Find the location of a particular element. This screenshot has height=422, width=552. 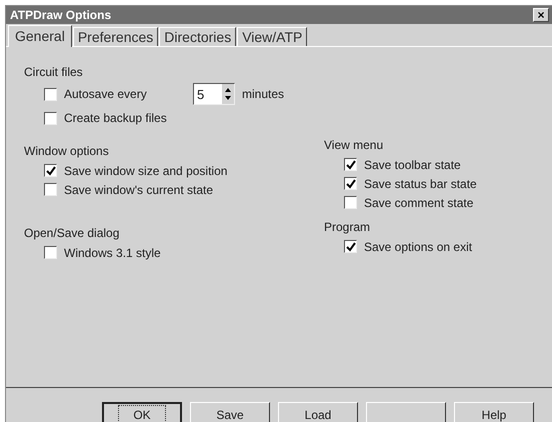

tab: Preferences is located at coordinates (115, 36).